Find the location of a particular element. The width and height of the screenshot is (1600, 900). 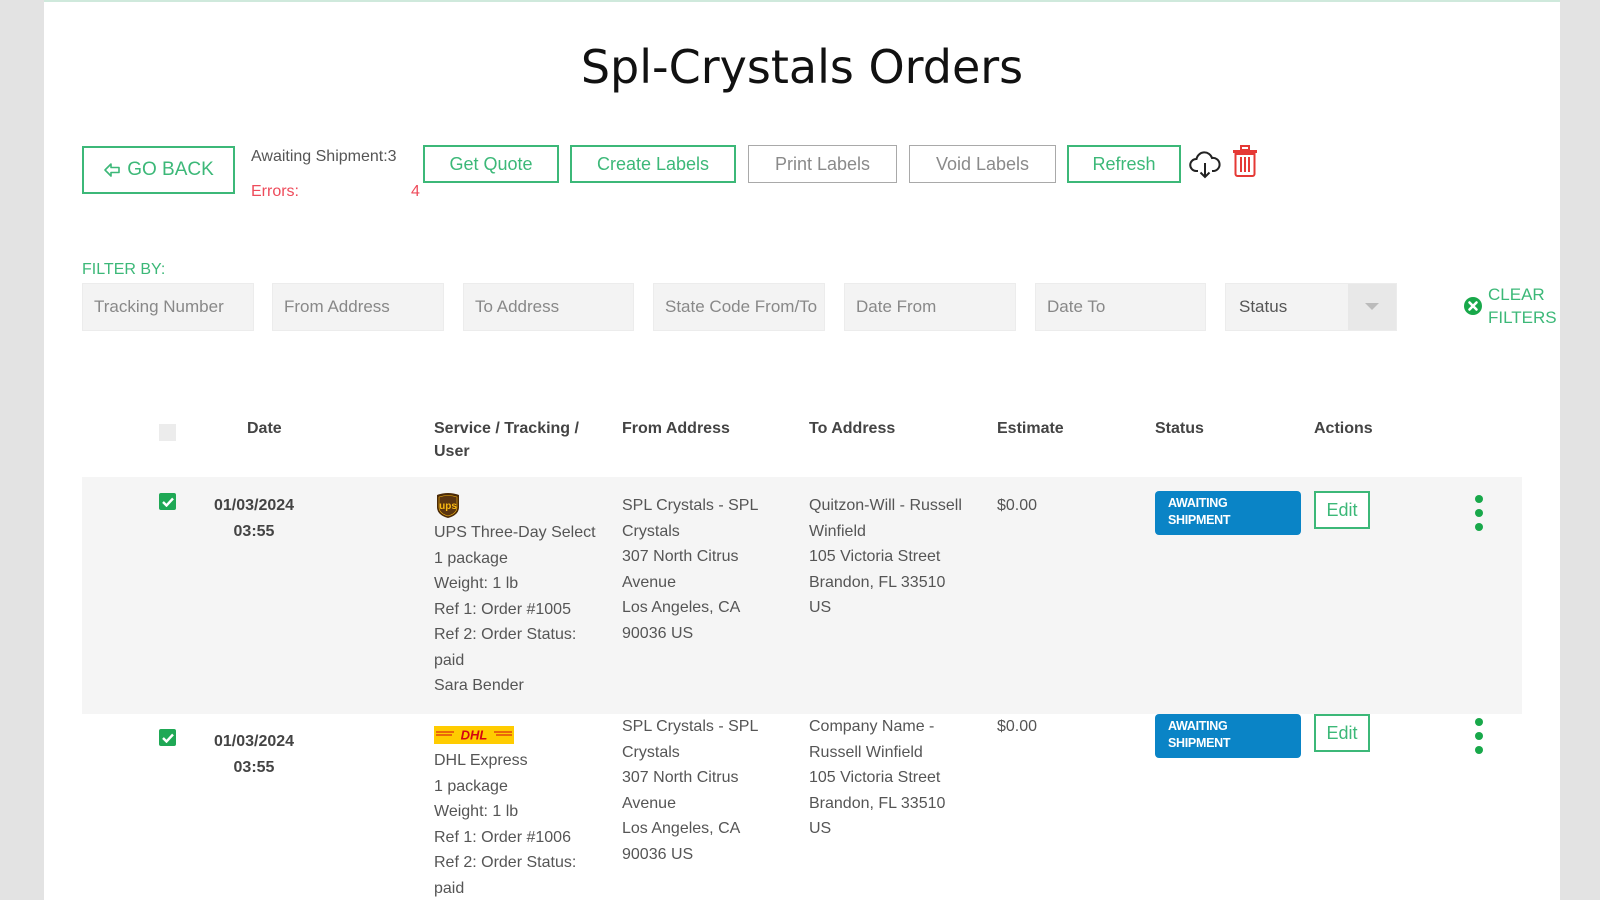

trash-icon is located at coordinates (1245, 163).